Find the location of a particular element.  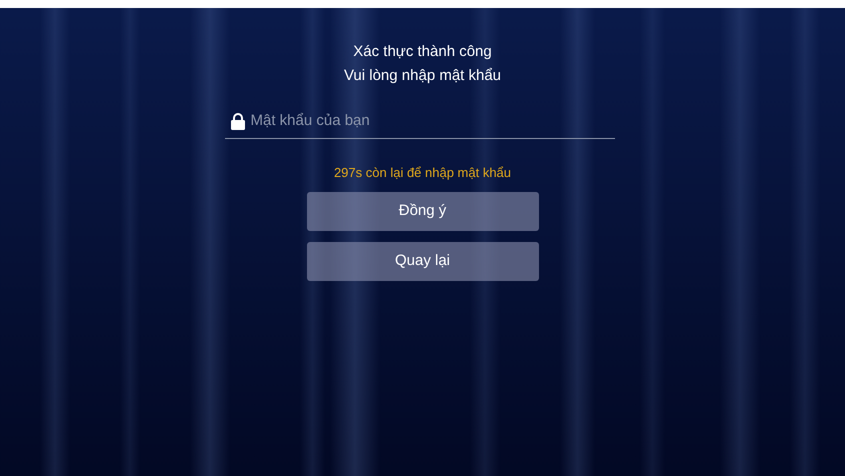

password-field: Mật khẩu của bạn is located at coordinates (429, 121).